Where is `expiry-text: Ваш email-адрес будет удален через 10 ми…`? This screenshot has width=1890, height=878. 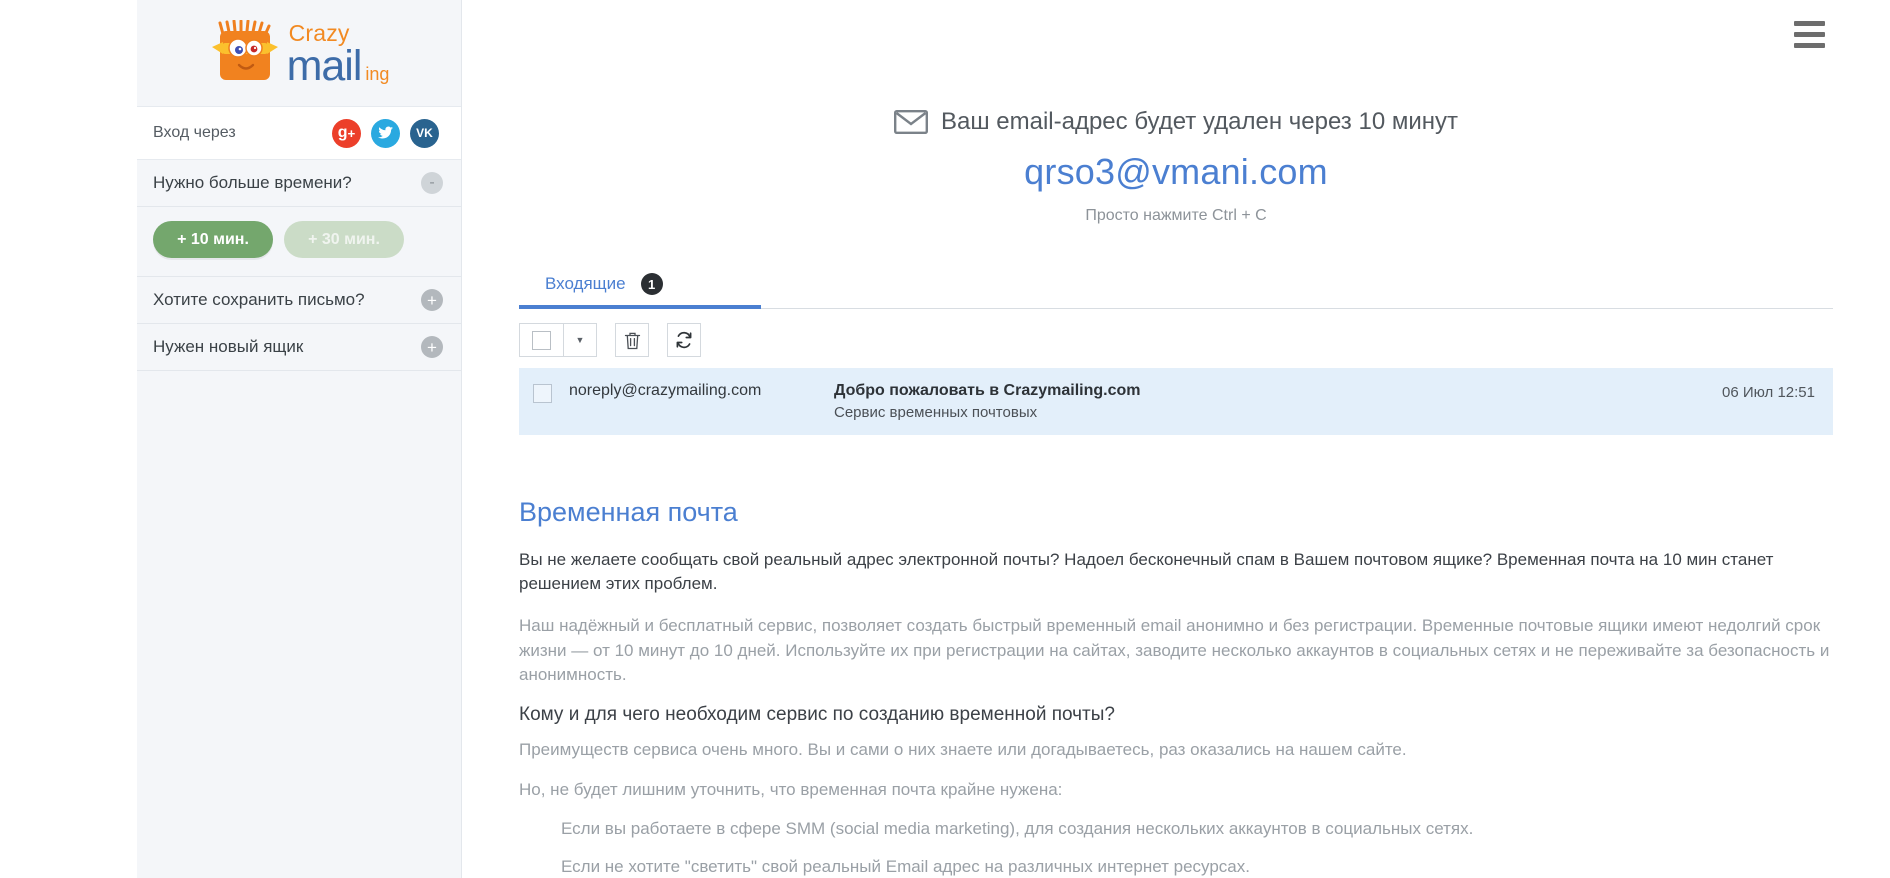
expiry-text: Ваш email-адрес будет удален через 10 ми… is located at coordinates (1199, 121).